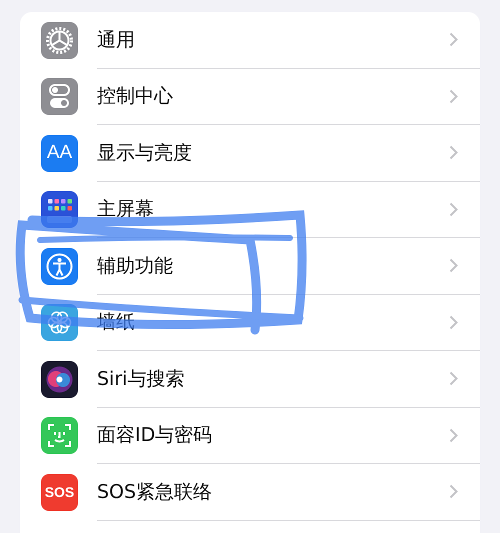 The image size is (500, 533). I want to click on toggles-icon, so click(59, 97).